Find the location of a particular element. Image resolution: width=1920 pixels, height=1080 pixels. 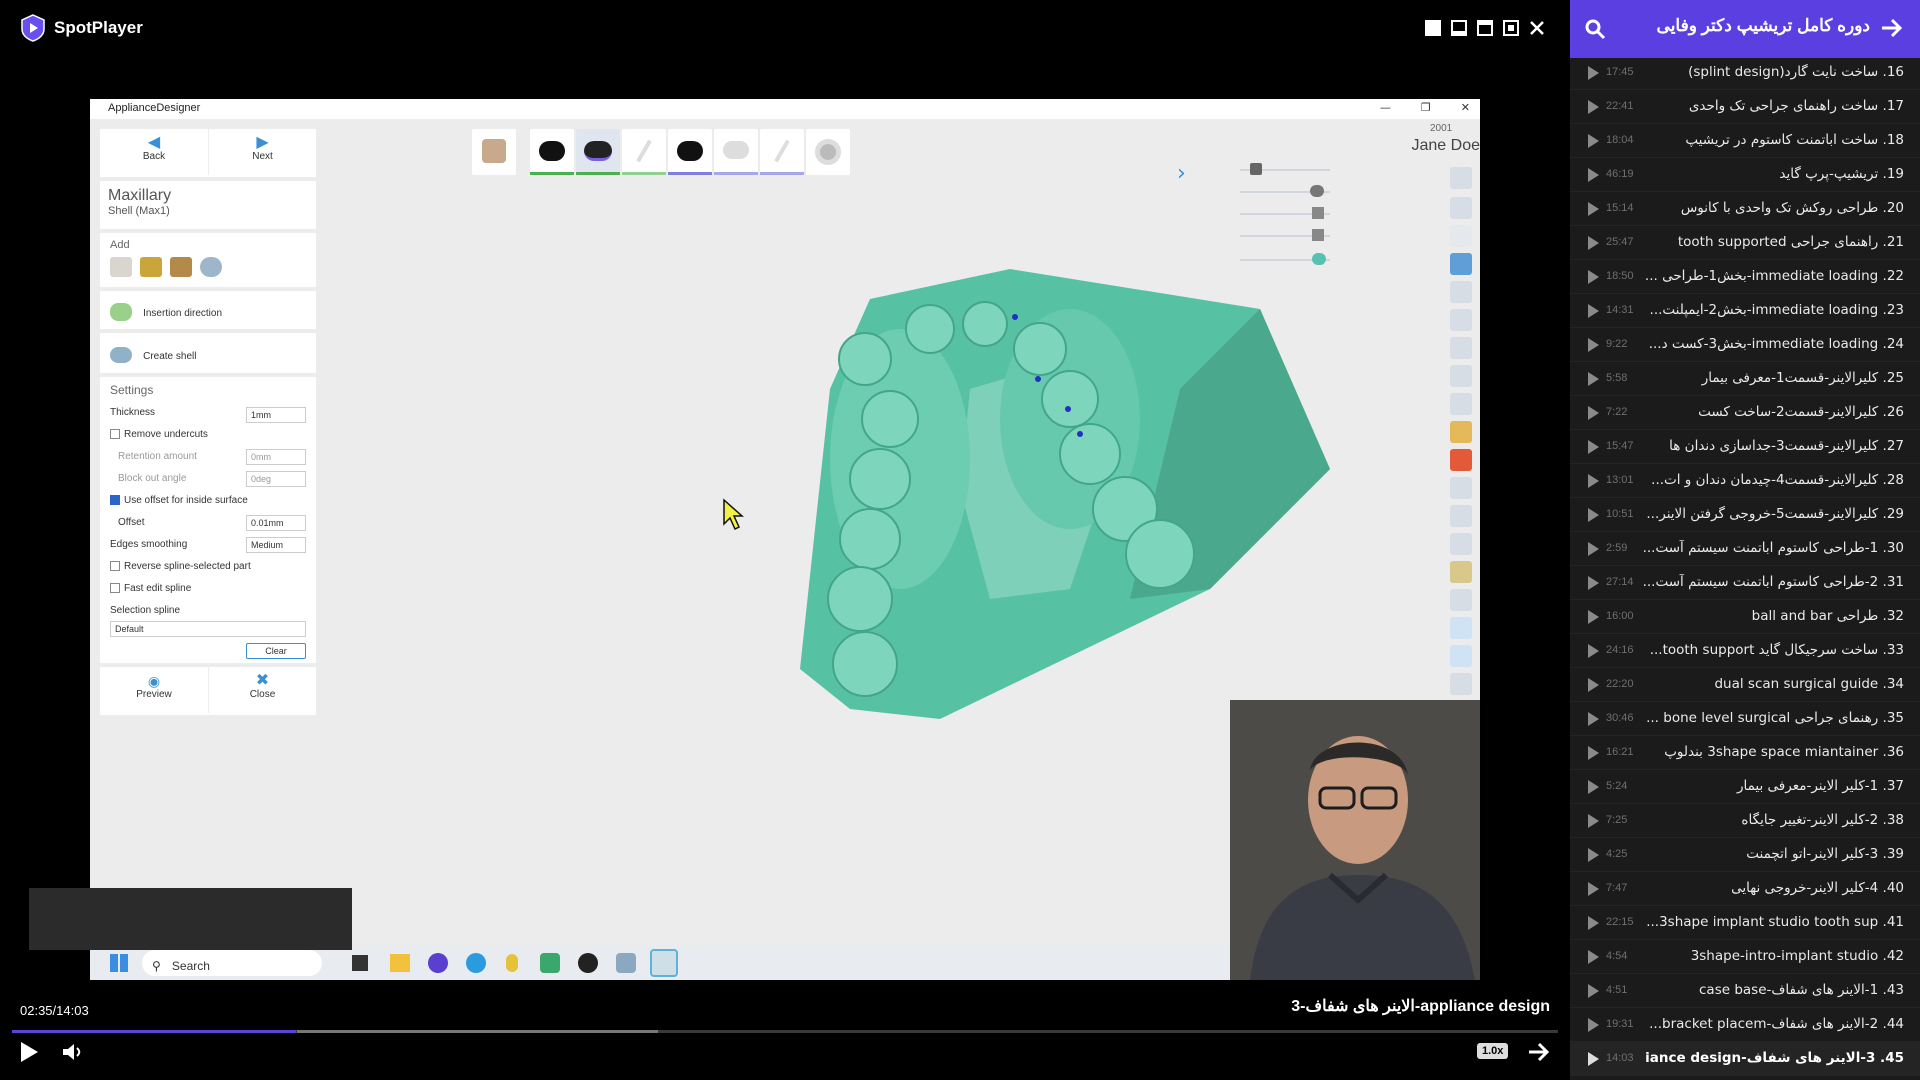

playlist-item: 16:00 32. طراحی ball and bar is located at coordinates (1745, 617).